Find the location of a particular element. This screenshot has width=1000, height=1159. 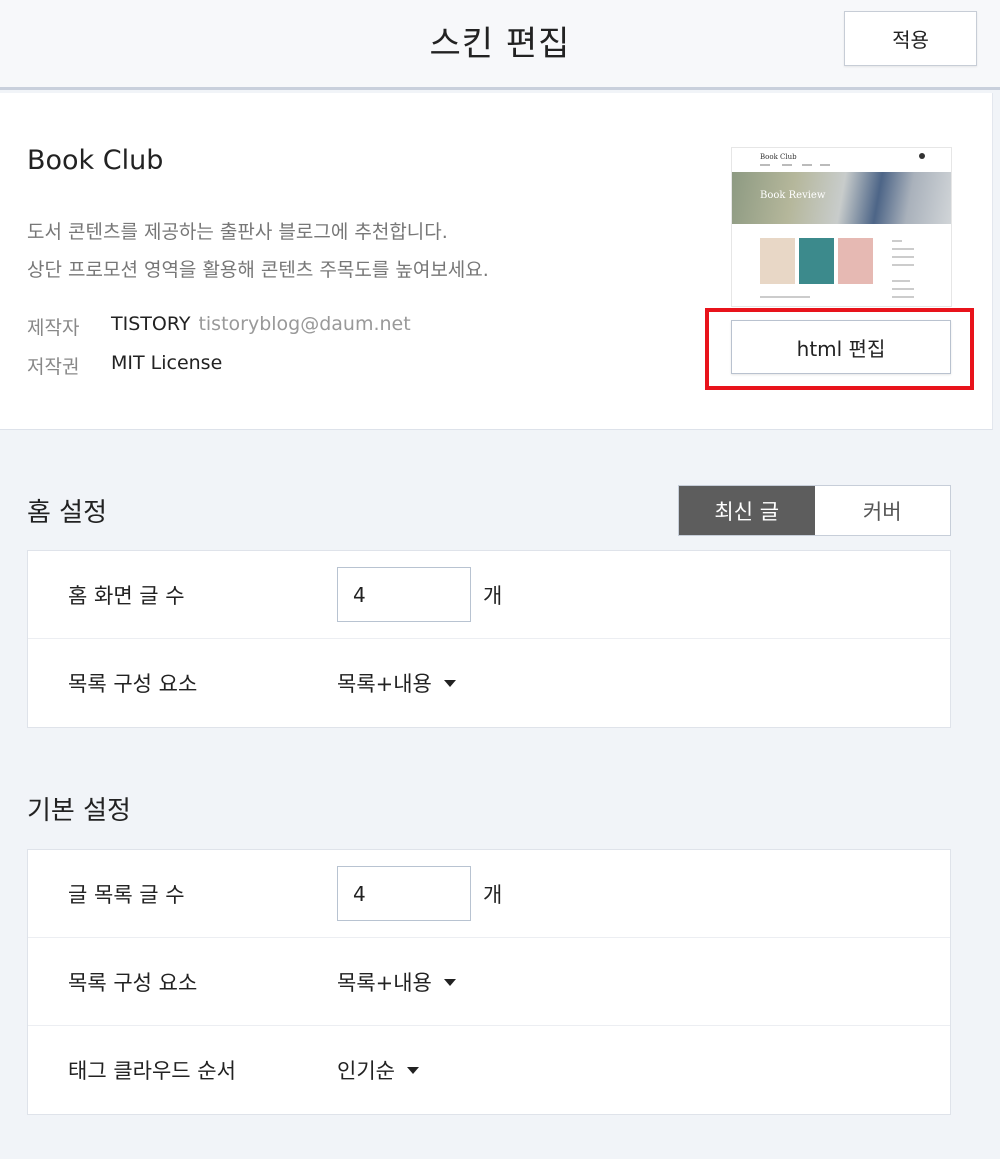

settings-row-home-post-count: 홈 화면 글 수 개 is located at coordinates (489, 595).